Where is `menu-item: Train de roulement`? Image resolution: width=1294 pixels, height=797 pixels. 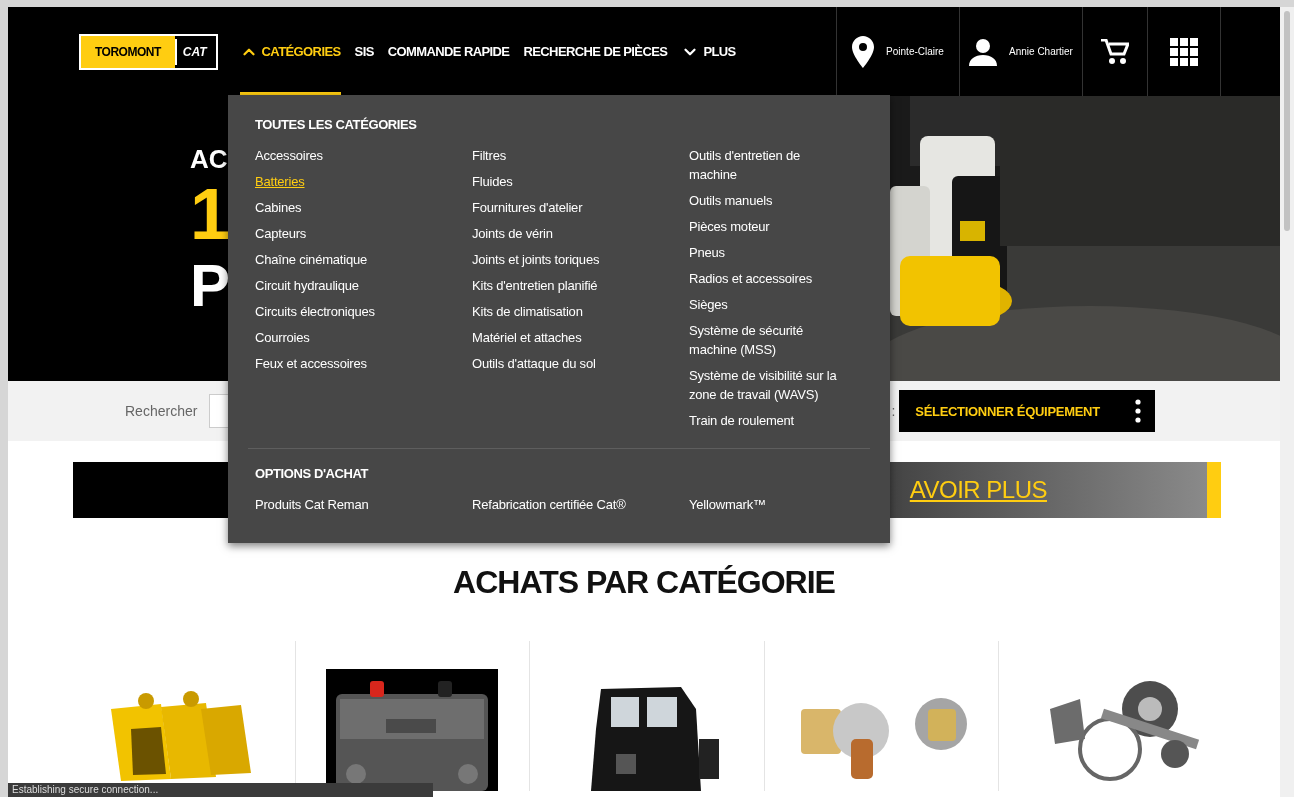
menu-item: Train de roulement is located at coordinates (742, 420).